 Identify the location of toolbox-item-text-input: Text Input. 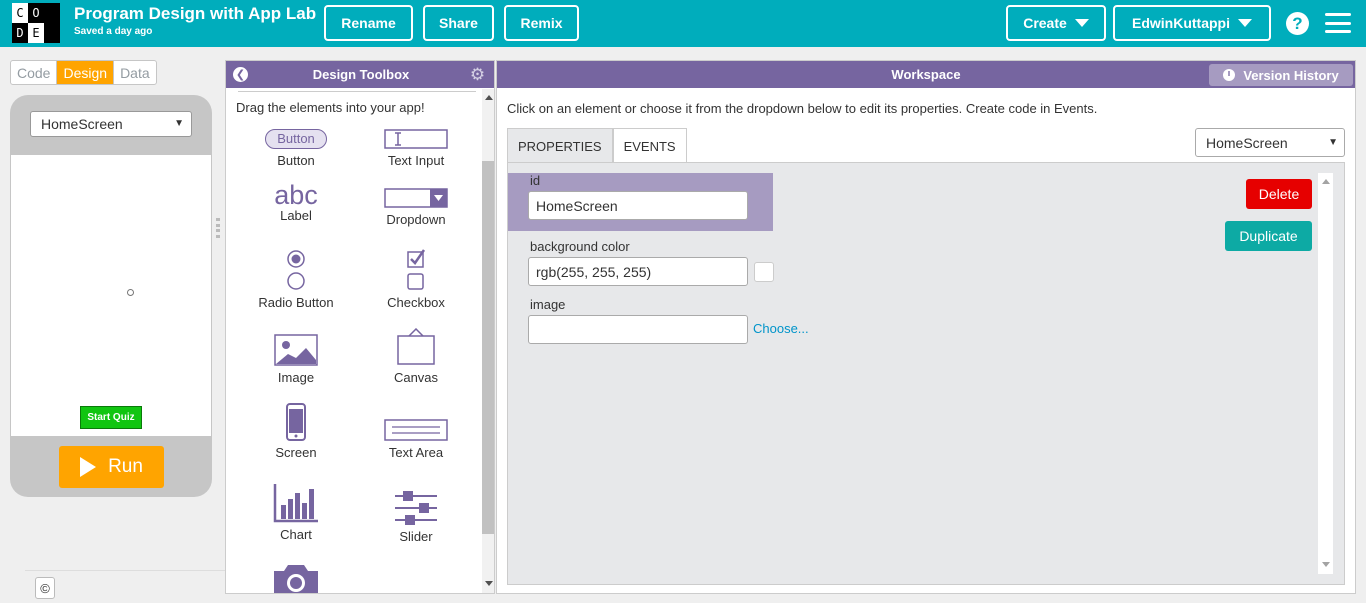
(416, 147).